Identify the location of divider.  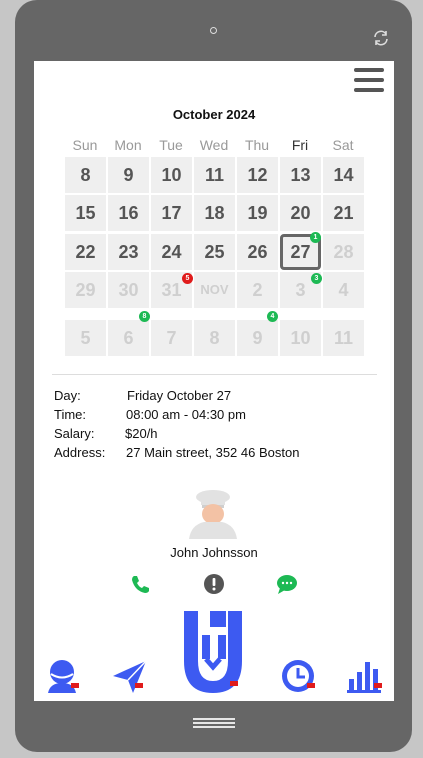
(214, 374).